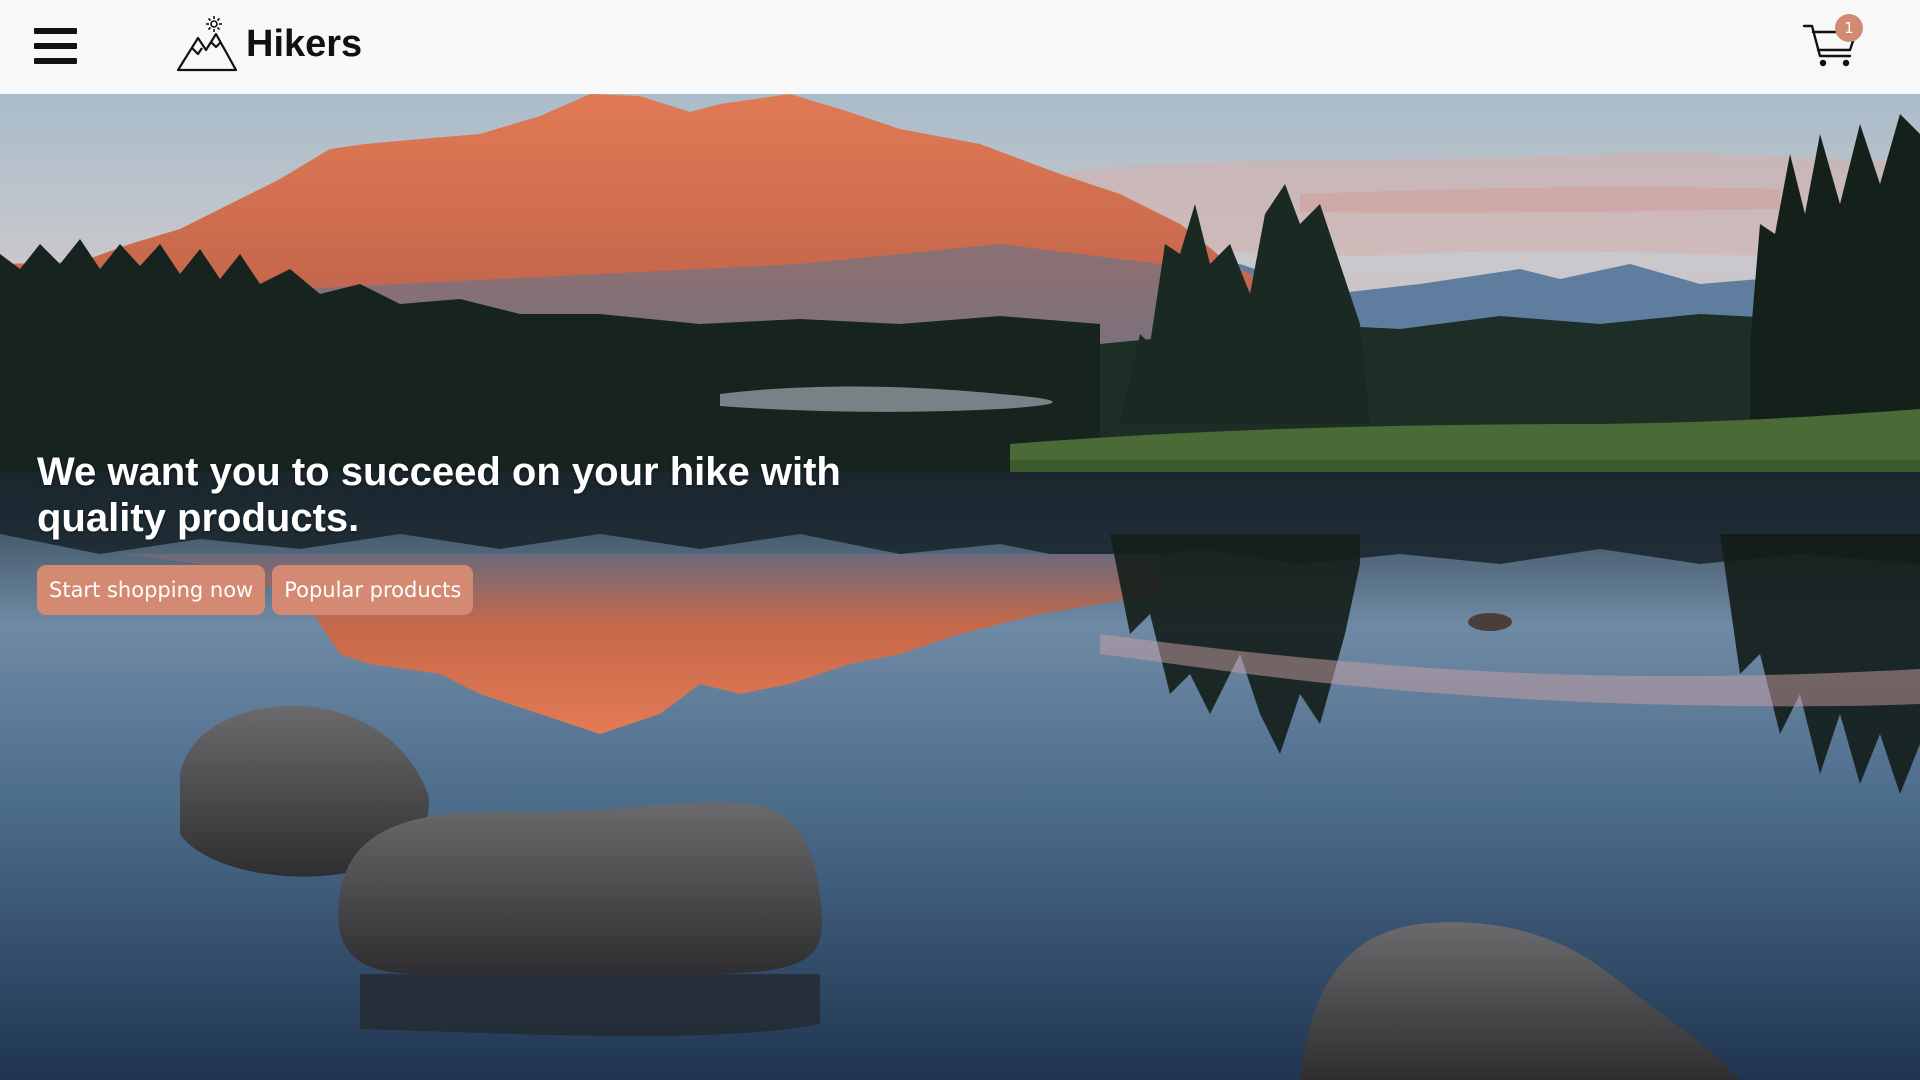 The width and height of the screenshot is (1920, 1080). I want to click on mountain-sun-icon, so click(207, 44).